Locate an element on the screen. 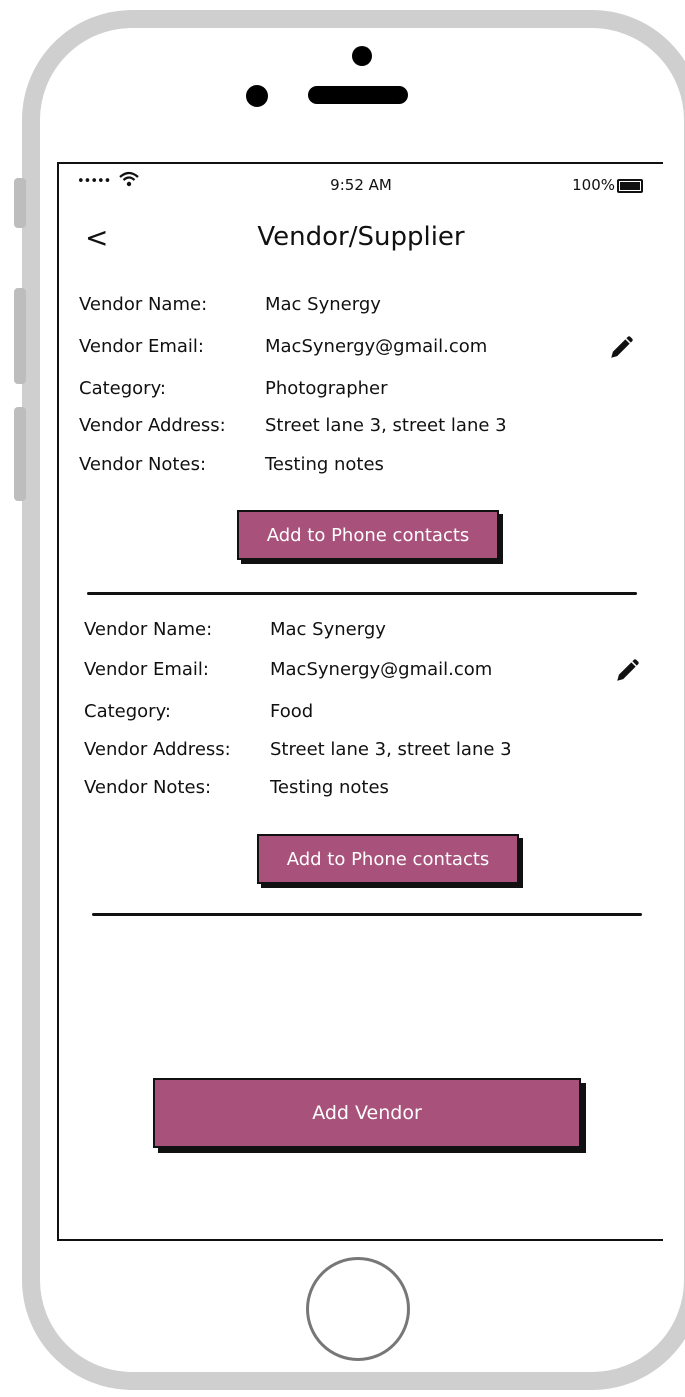 Image resolution: width=685 pixels, height=1397 pixels. mute-switch is located at coordinates (20, 203).